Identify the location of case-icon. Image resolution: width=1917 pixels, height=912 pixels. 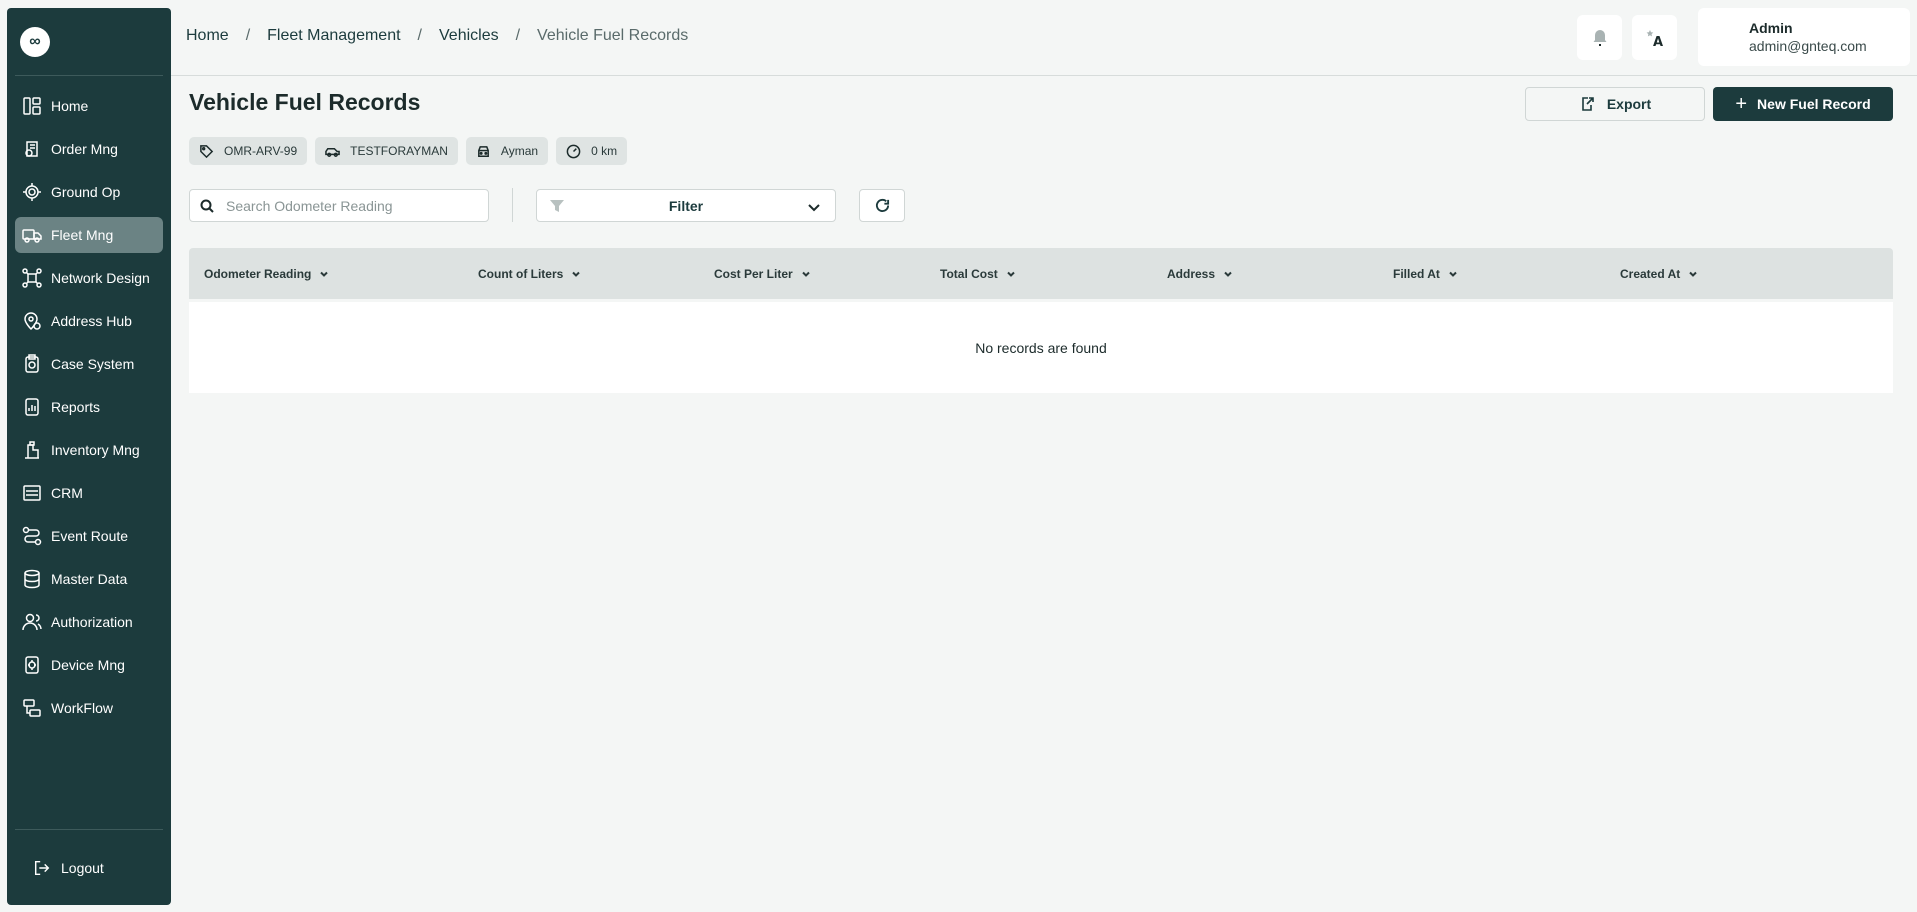
(32, 364).